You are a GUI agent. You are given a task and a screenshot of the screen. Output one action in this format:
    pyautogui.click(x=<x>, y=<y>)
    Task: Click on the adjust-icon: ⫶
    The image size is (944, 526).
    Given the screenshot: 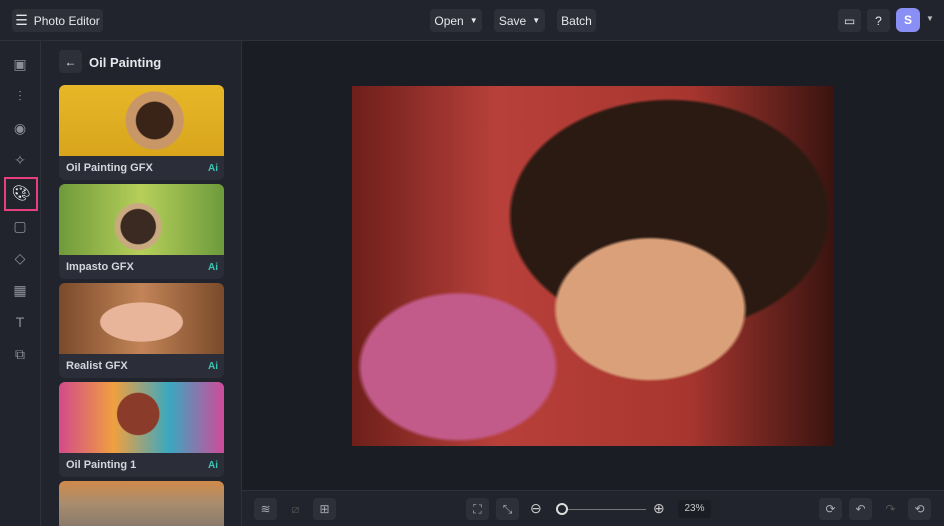 What is the action you would take?
    pyautogui.click(x=20, y=96)
    